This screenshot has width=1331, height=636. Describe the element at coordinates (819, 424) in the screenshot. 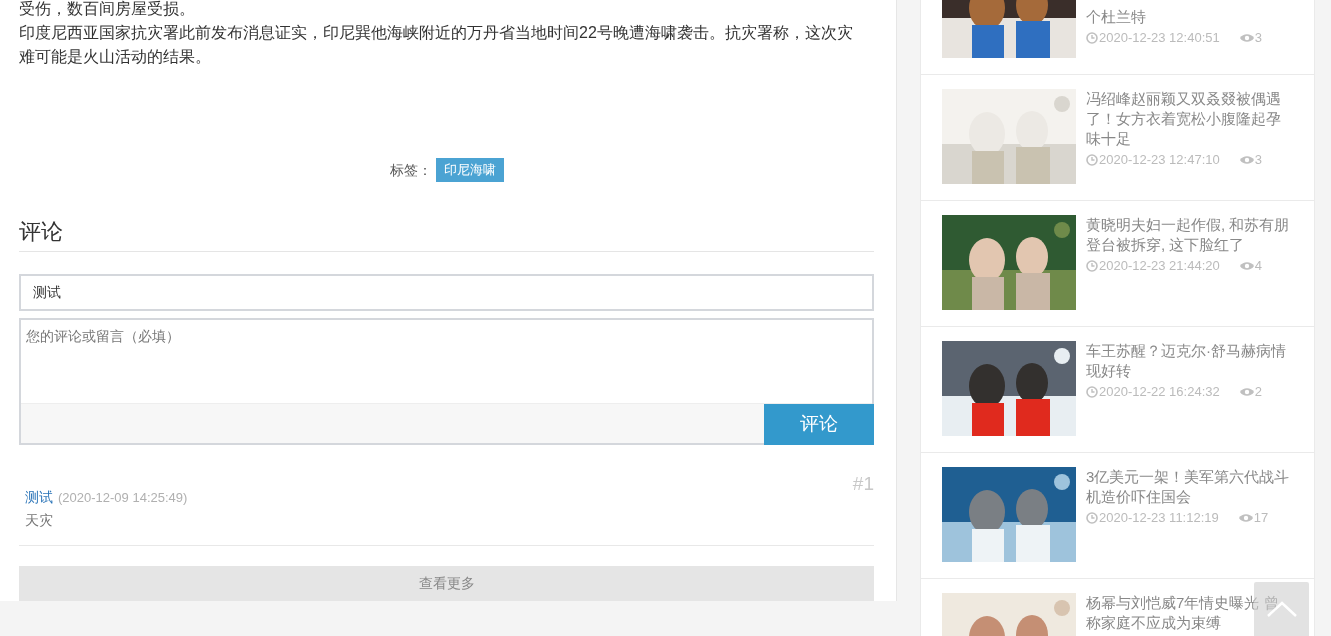

I see `submit-button: 评论` at that location.